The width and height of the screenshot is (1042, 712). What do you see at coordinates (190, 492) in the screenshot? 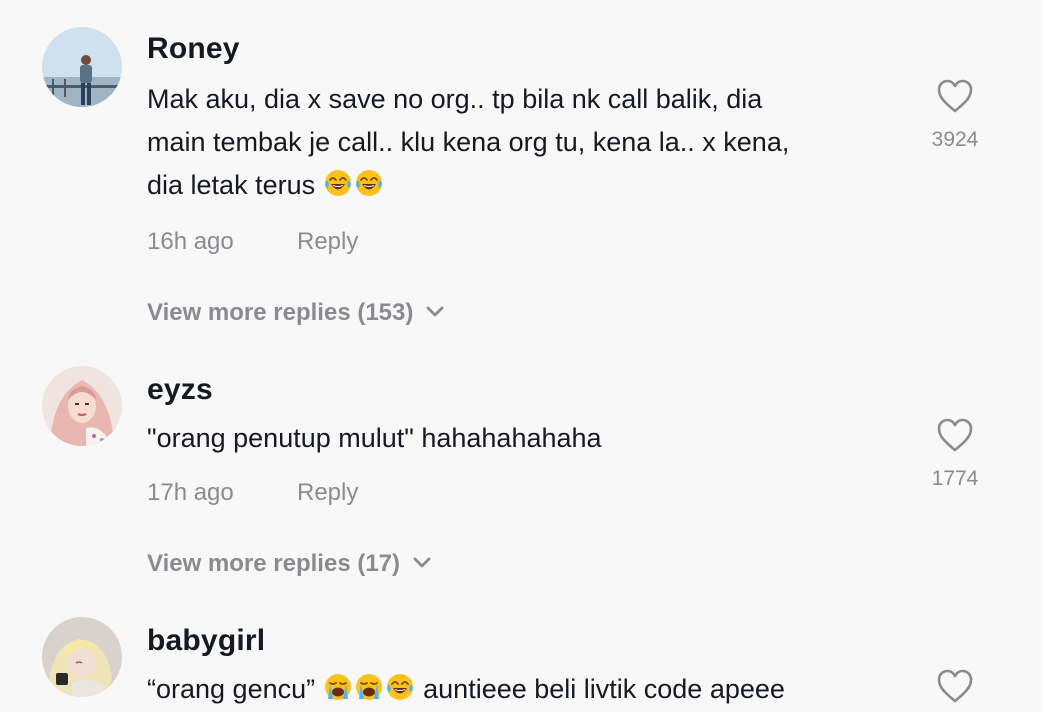
I see `timestamp: 17h ago` at bounding box center [190, 492].